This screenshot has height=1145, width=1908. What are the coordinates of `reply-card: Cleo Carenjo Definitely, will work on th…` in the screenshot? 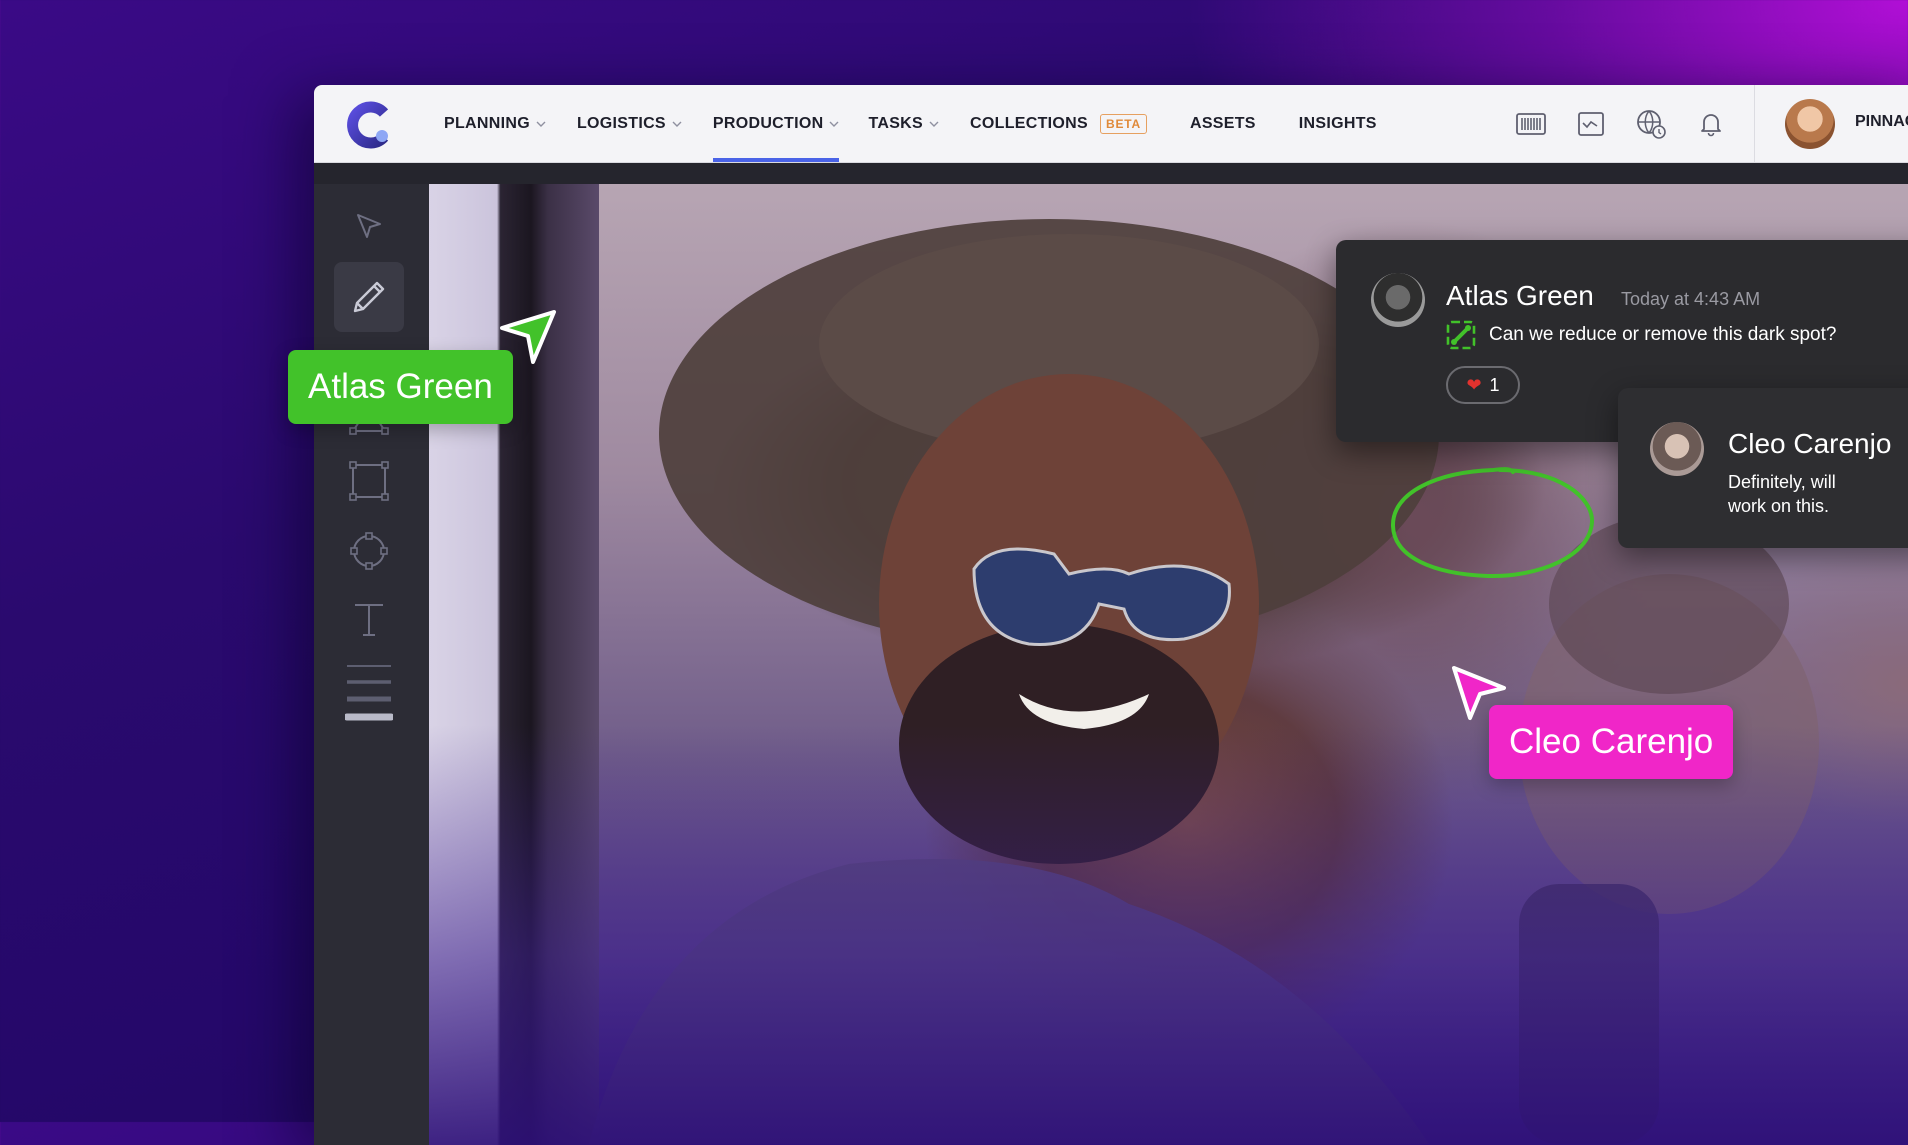 It's located at (1763, 468).